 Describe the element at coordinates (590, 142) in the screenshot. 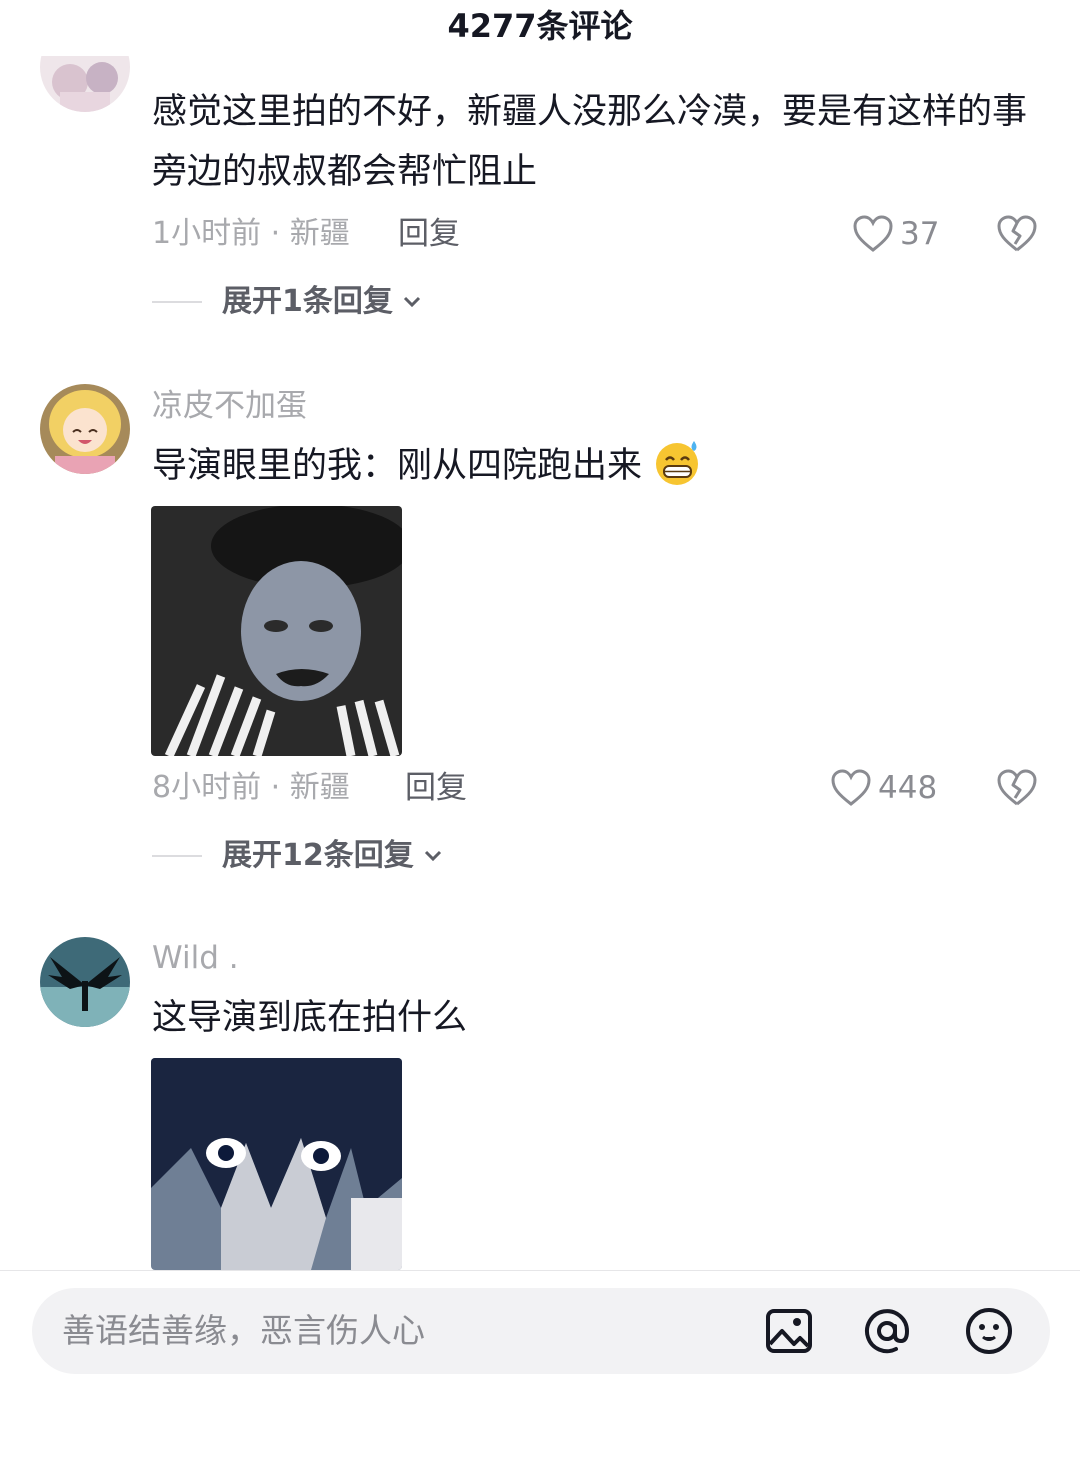

I see `comment-text: 感觉这里拍的不好，新疆人没那么冷漠，要是有这样的事旁边的叔叔都会帮忙阻止` at that location.